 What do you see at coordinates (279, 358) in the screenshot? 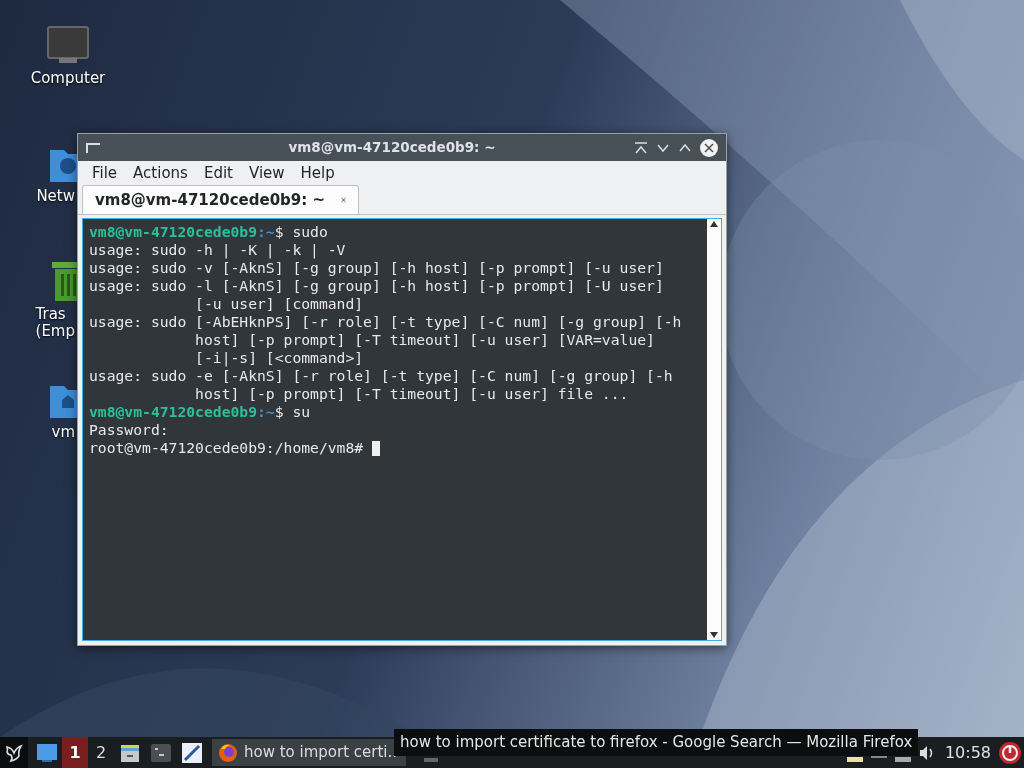
I see `terminal-output-line: [-i|-s] [<command>]` at bounding box center [279, 358].